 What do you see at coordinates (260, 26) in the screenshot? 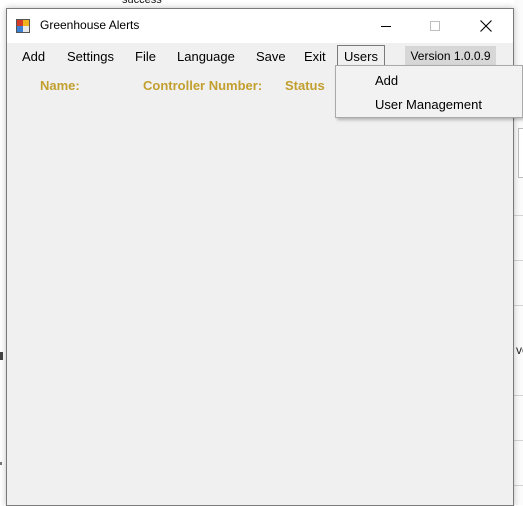
I see `title-bar: Greenhouse Alerts` at bounding box center [260, 26].